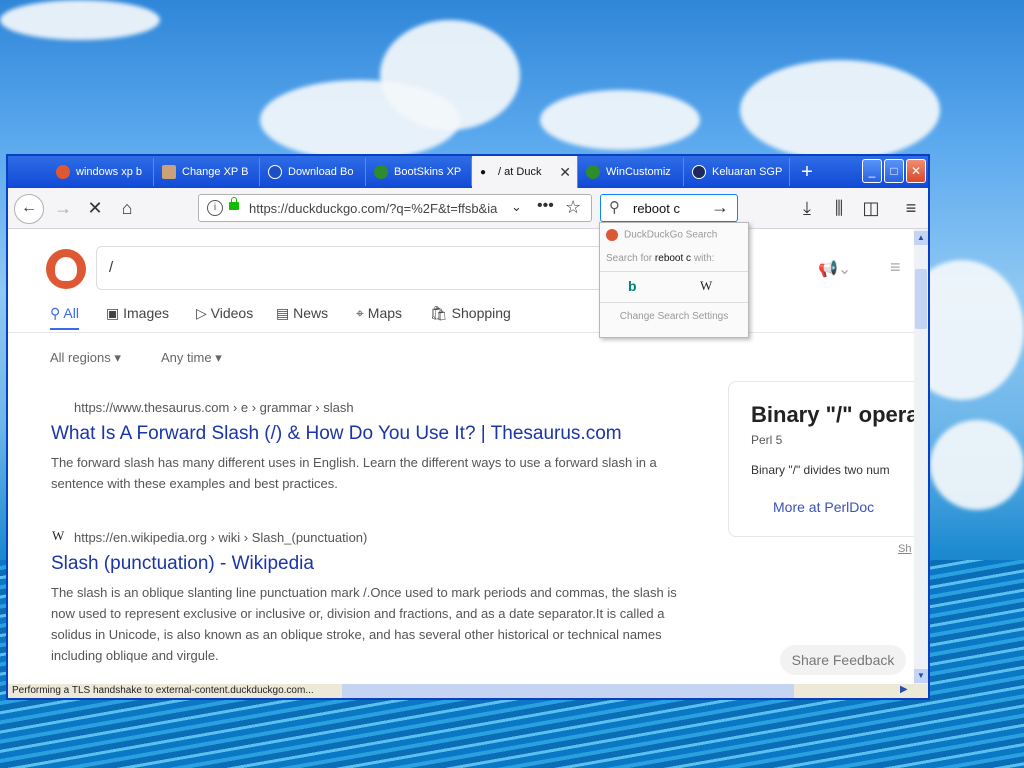 The width and height of the screenshot is (1024, 768). I want to click on maximize-button: □, so click(894, 171).